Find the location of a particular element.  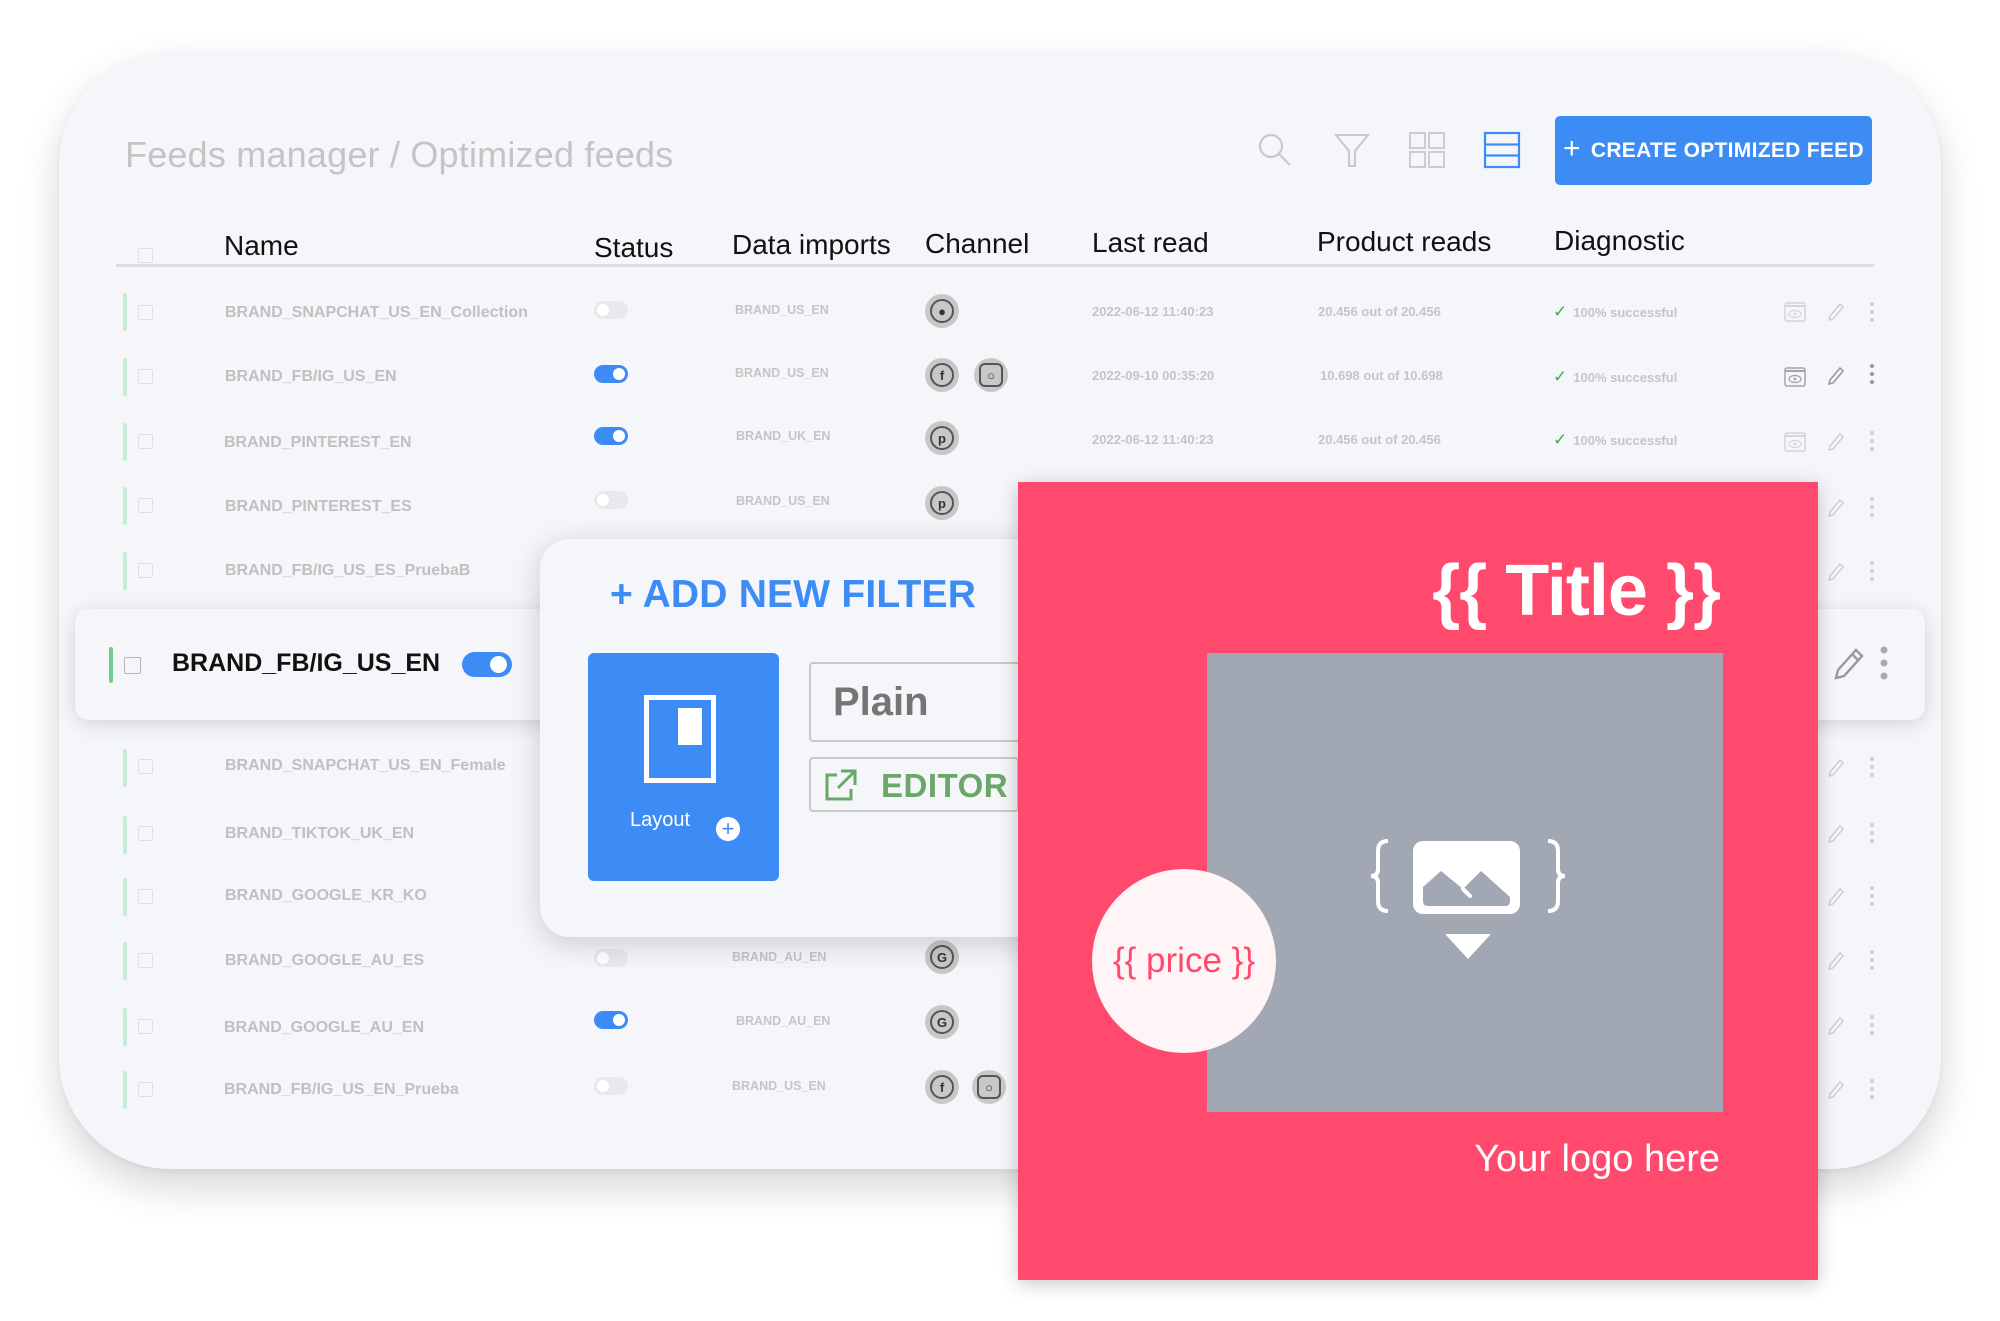

google-icon: G is located at coordinates (942, 957).